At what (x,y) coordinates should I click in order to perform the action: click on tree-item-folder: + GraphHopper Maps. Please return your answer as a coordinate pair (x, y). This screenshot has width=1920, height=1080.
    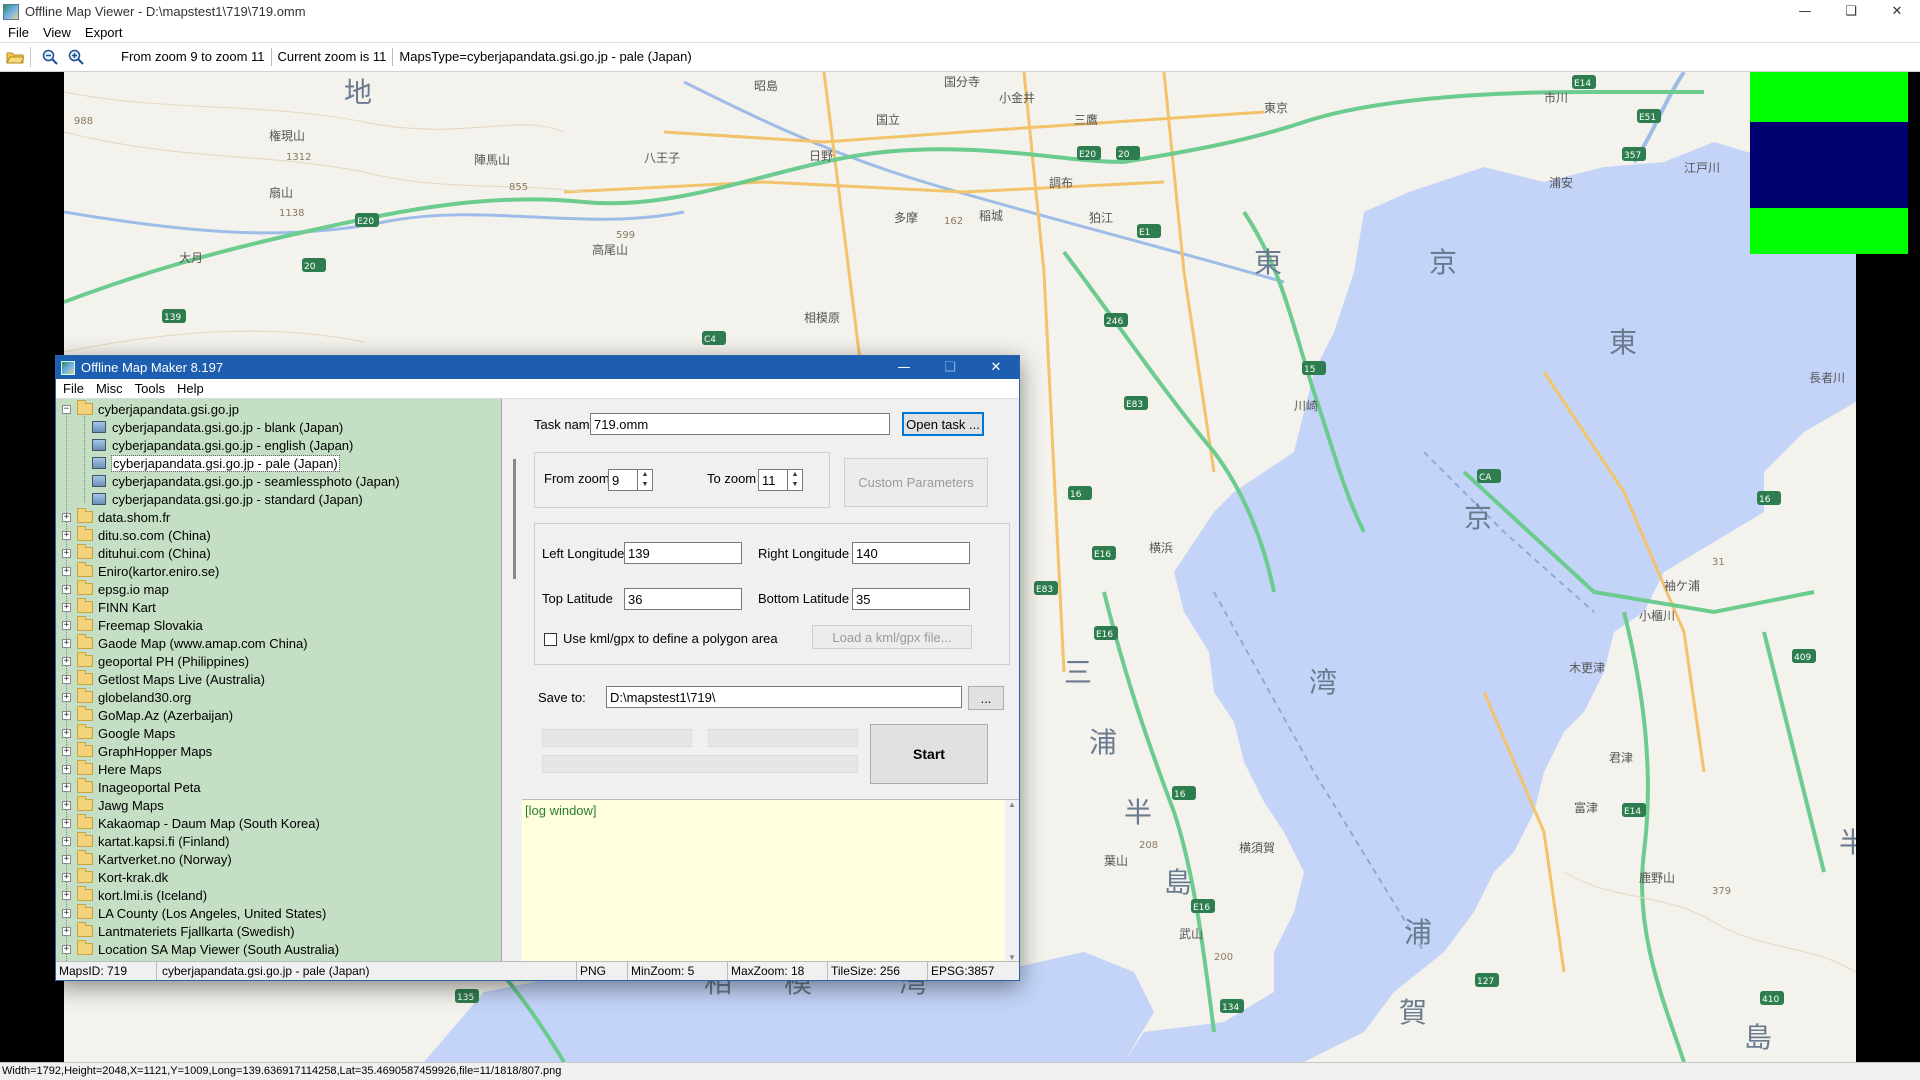
    Looking at the image, I should click on (137, 751).